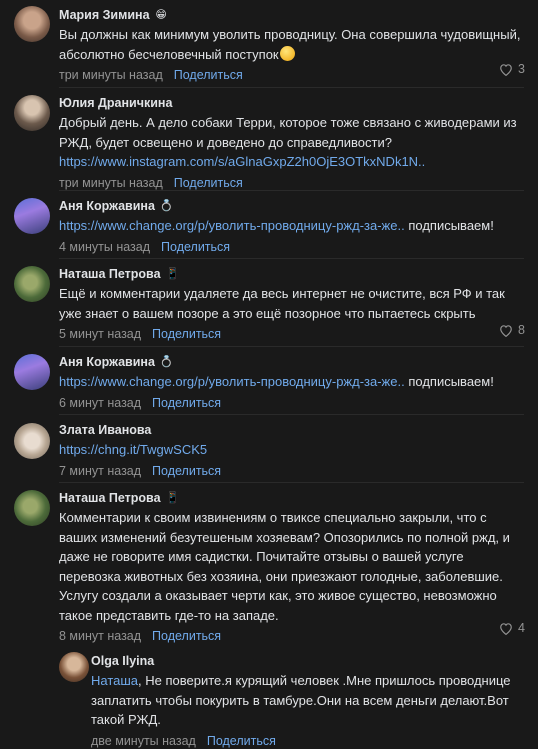 The image size is (538, 749). What do you see at coordinates (104, 247) in the screenshot?
I see `timestamp: 4 минуты назад` at bounding box center [104, 247].